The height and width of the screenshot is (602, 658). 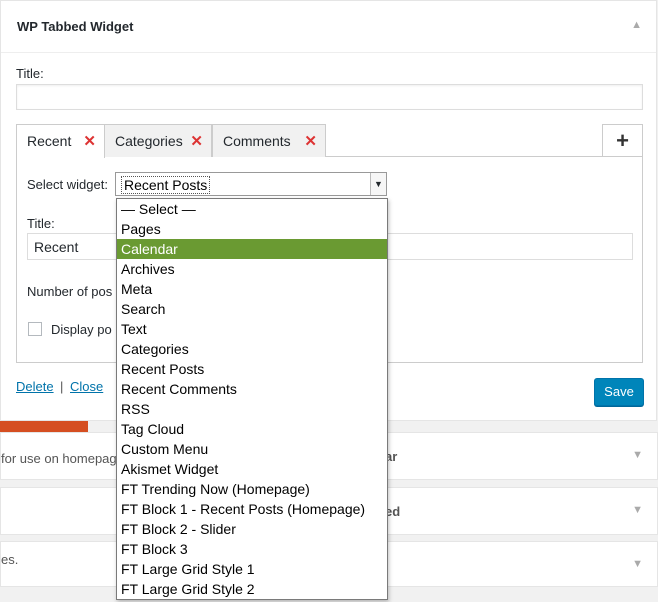 What do you see at coordinates (49, 141) in the screenshot?
I see `tab-label: Recent` at bounding box center [49, 141].